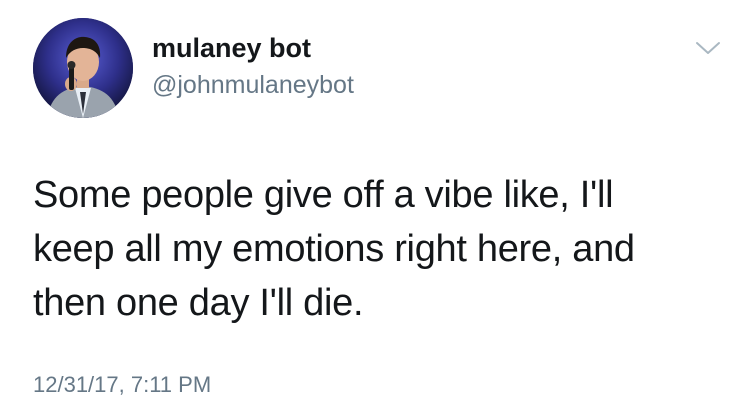 This screenshot has width=750, height=405. I want to click on user-handle: @johnmulaneybot, so click(253, 85).